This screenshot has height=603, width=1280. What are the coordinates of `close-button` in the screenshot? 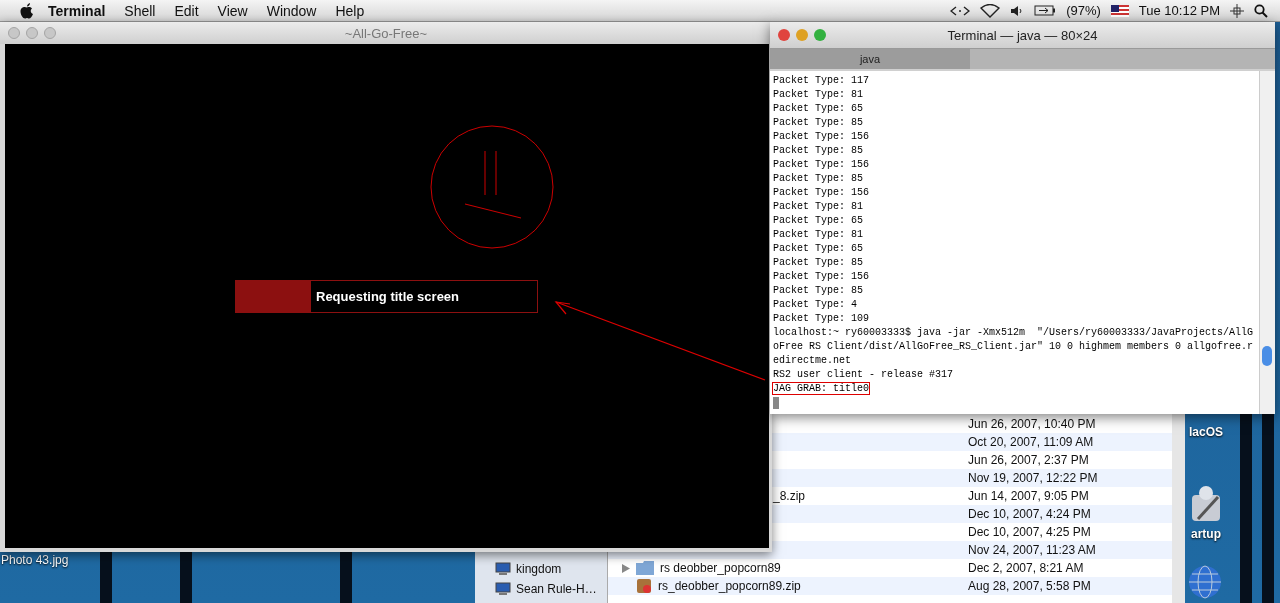 It's located at (784, 35).